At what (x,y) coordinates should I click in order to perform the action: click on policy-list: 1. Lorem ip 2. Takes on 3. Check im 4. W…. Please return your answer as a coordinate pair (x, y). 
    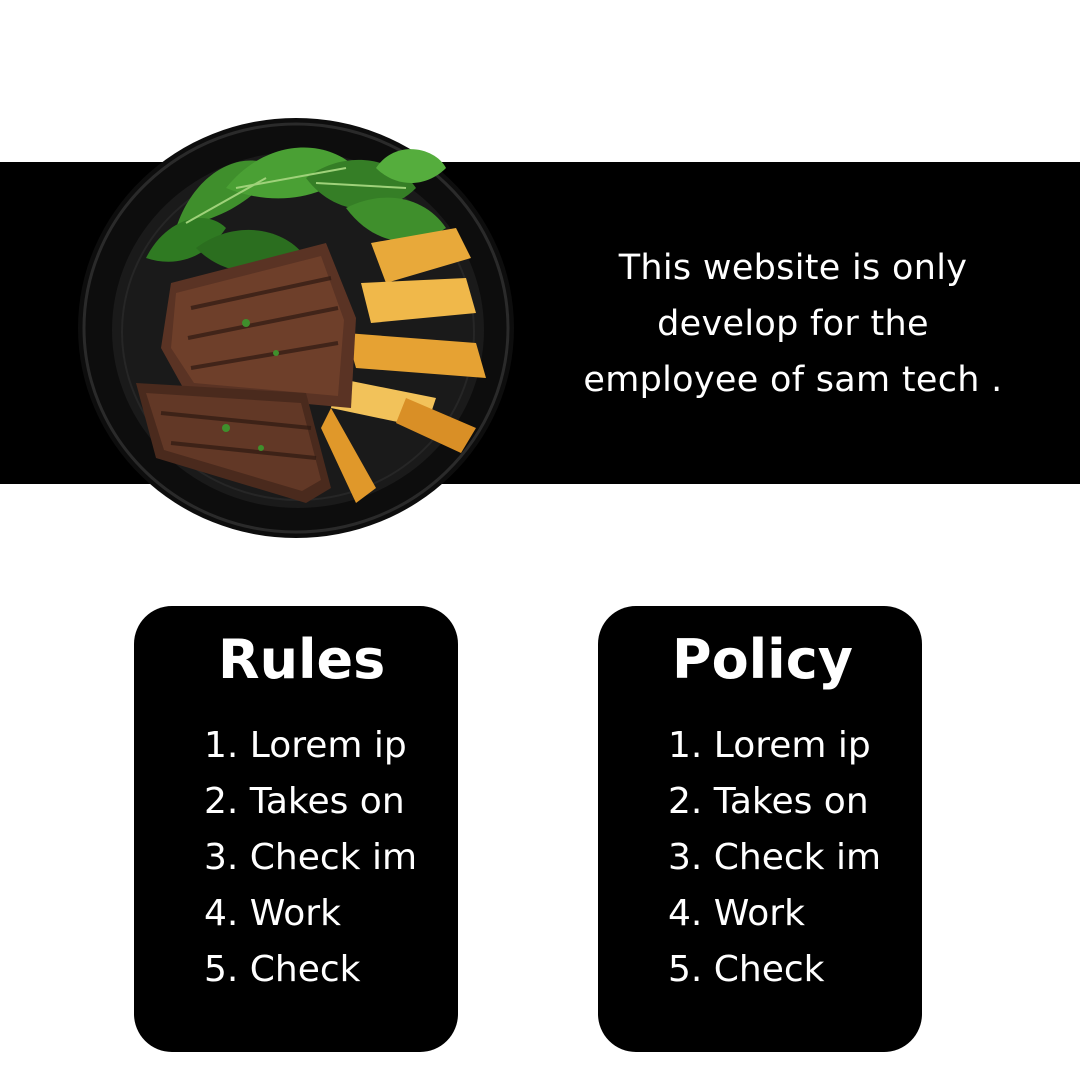
    Looking at the image, I should click on (774, 858).